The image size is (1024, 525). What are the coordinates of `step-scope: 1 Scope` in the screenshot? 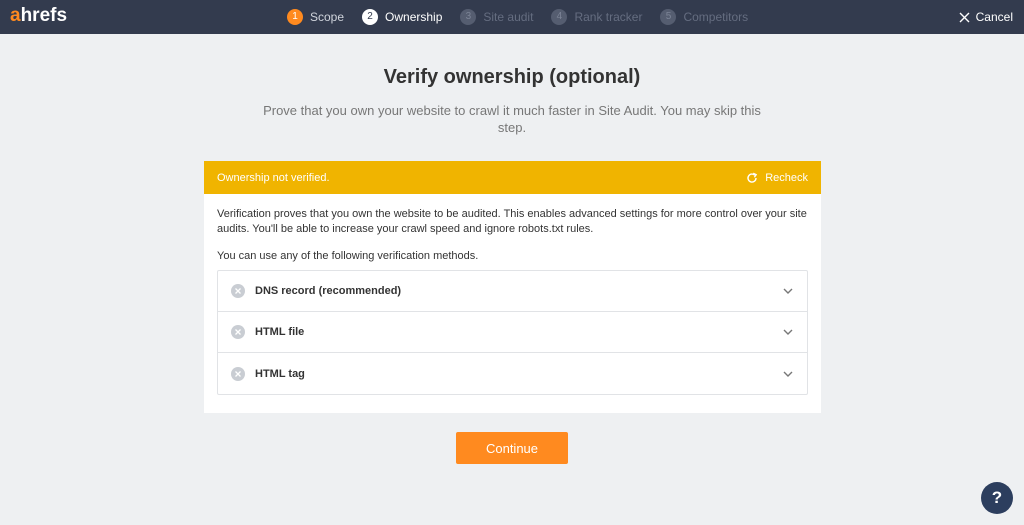 It's located at (315, 17).